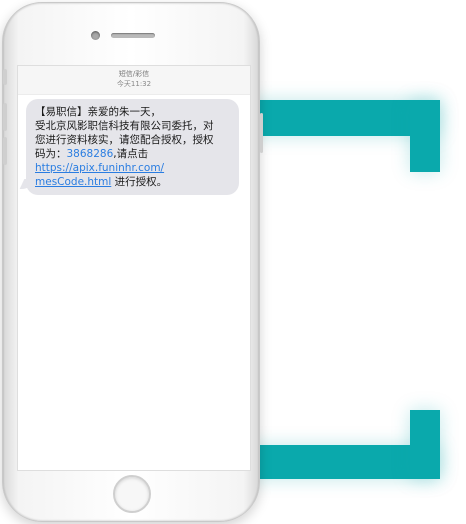  What do you see at coordinates (51, 154) in the screenshot?
I see `code-prefix: 码为：` at bounding box center [51, 154].